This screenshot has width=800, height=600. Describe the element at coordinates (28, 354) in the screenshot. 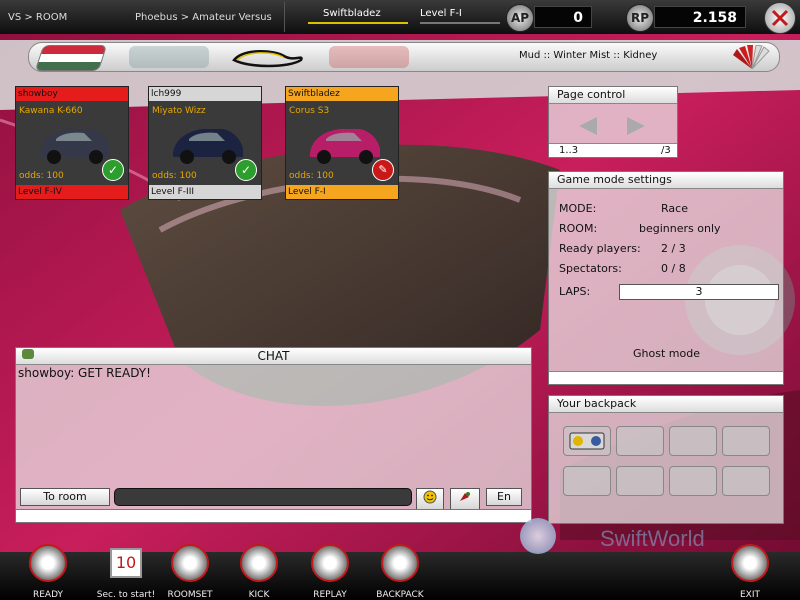

I see `chat-icon` at that location.